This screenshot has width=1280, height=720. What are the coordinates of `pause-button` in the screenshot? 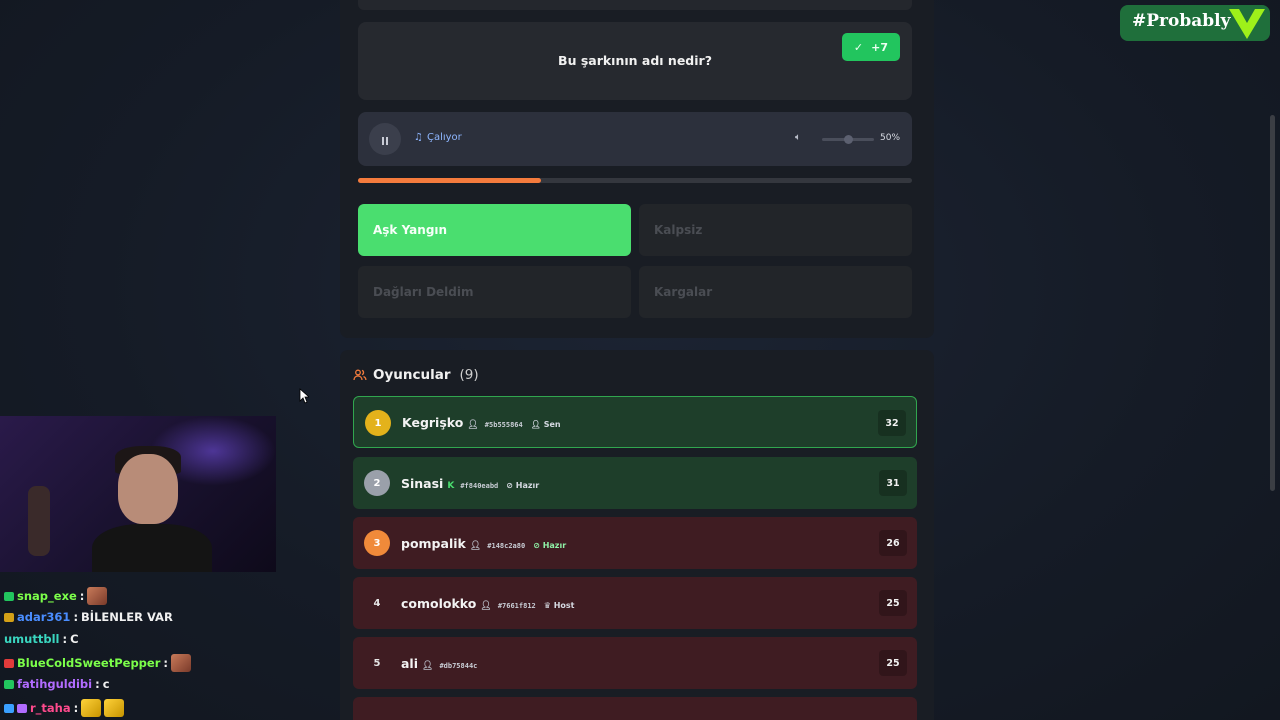 It's located at (385, 139).